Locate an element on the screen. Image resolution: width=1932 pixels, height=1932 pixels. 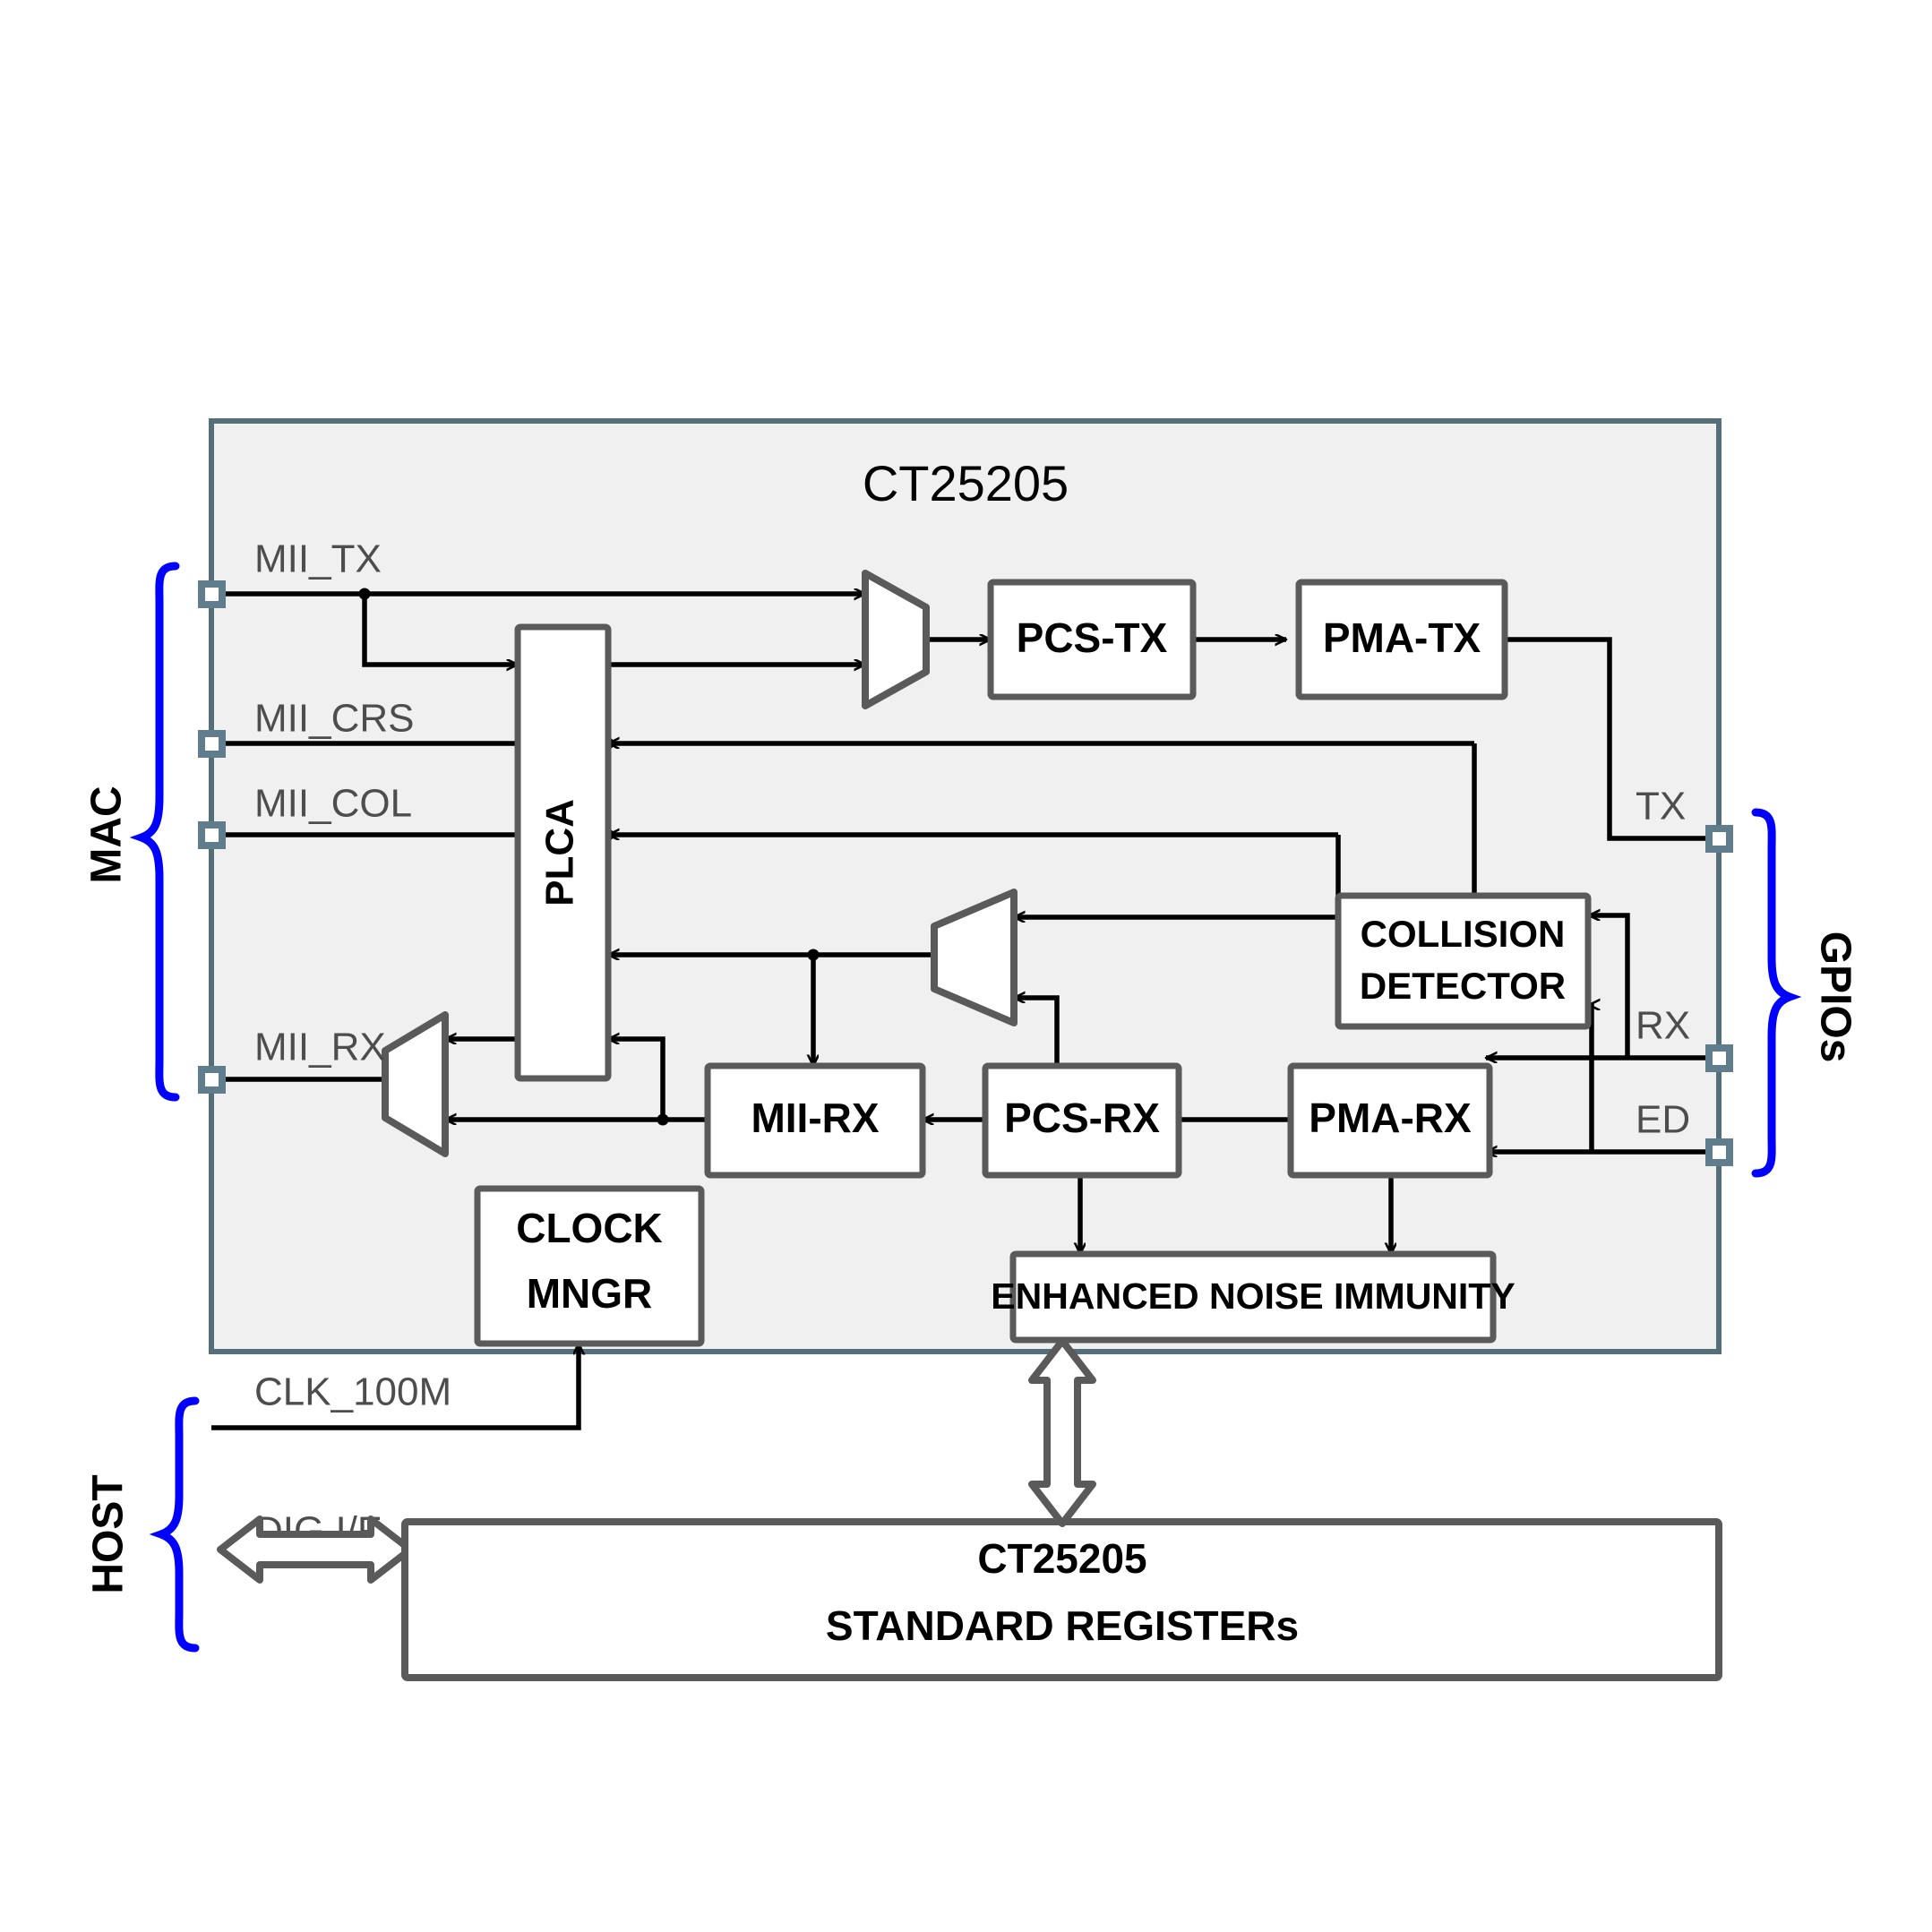
label-mii-rx: MII_RX is located at coordinates (320, 1047).